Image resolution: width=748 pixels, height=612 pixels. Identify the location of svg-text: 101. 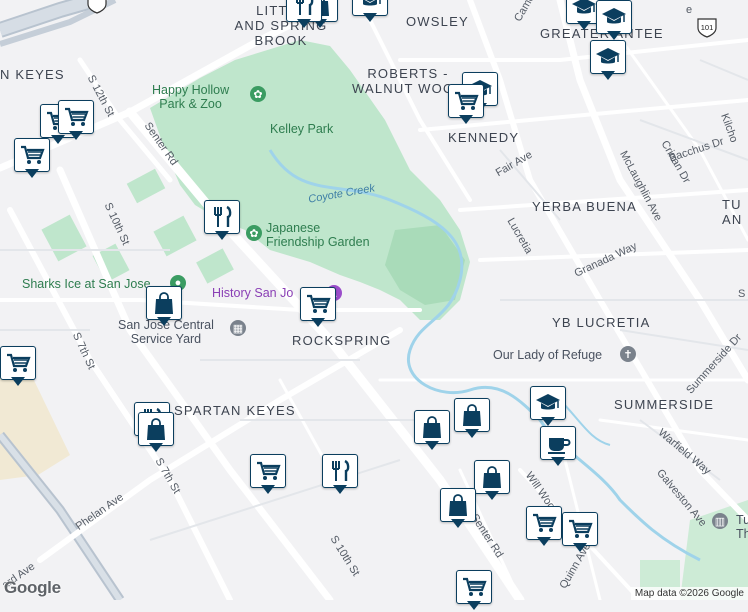
(707, 27).